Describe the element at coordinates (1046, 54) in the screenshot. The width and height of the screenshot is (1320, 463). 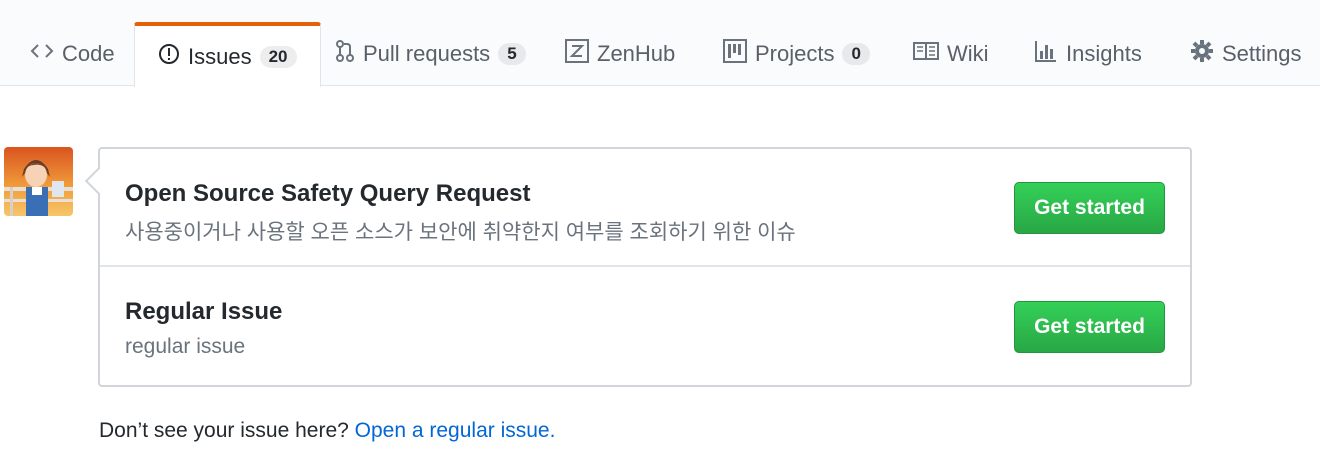
I see `graph-icon` at that location.